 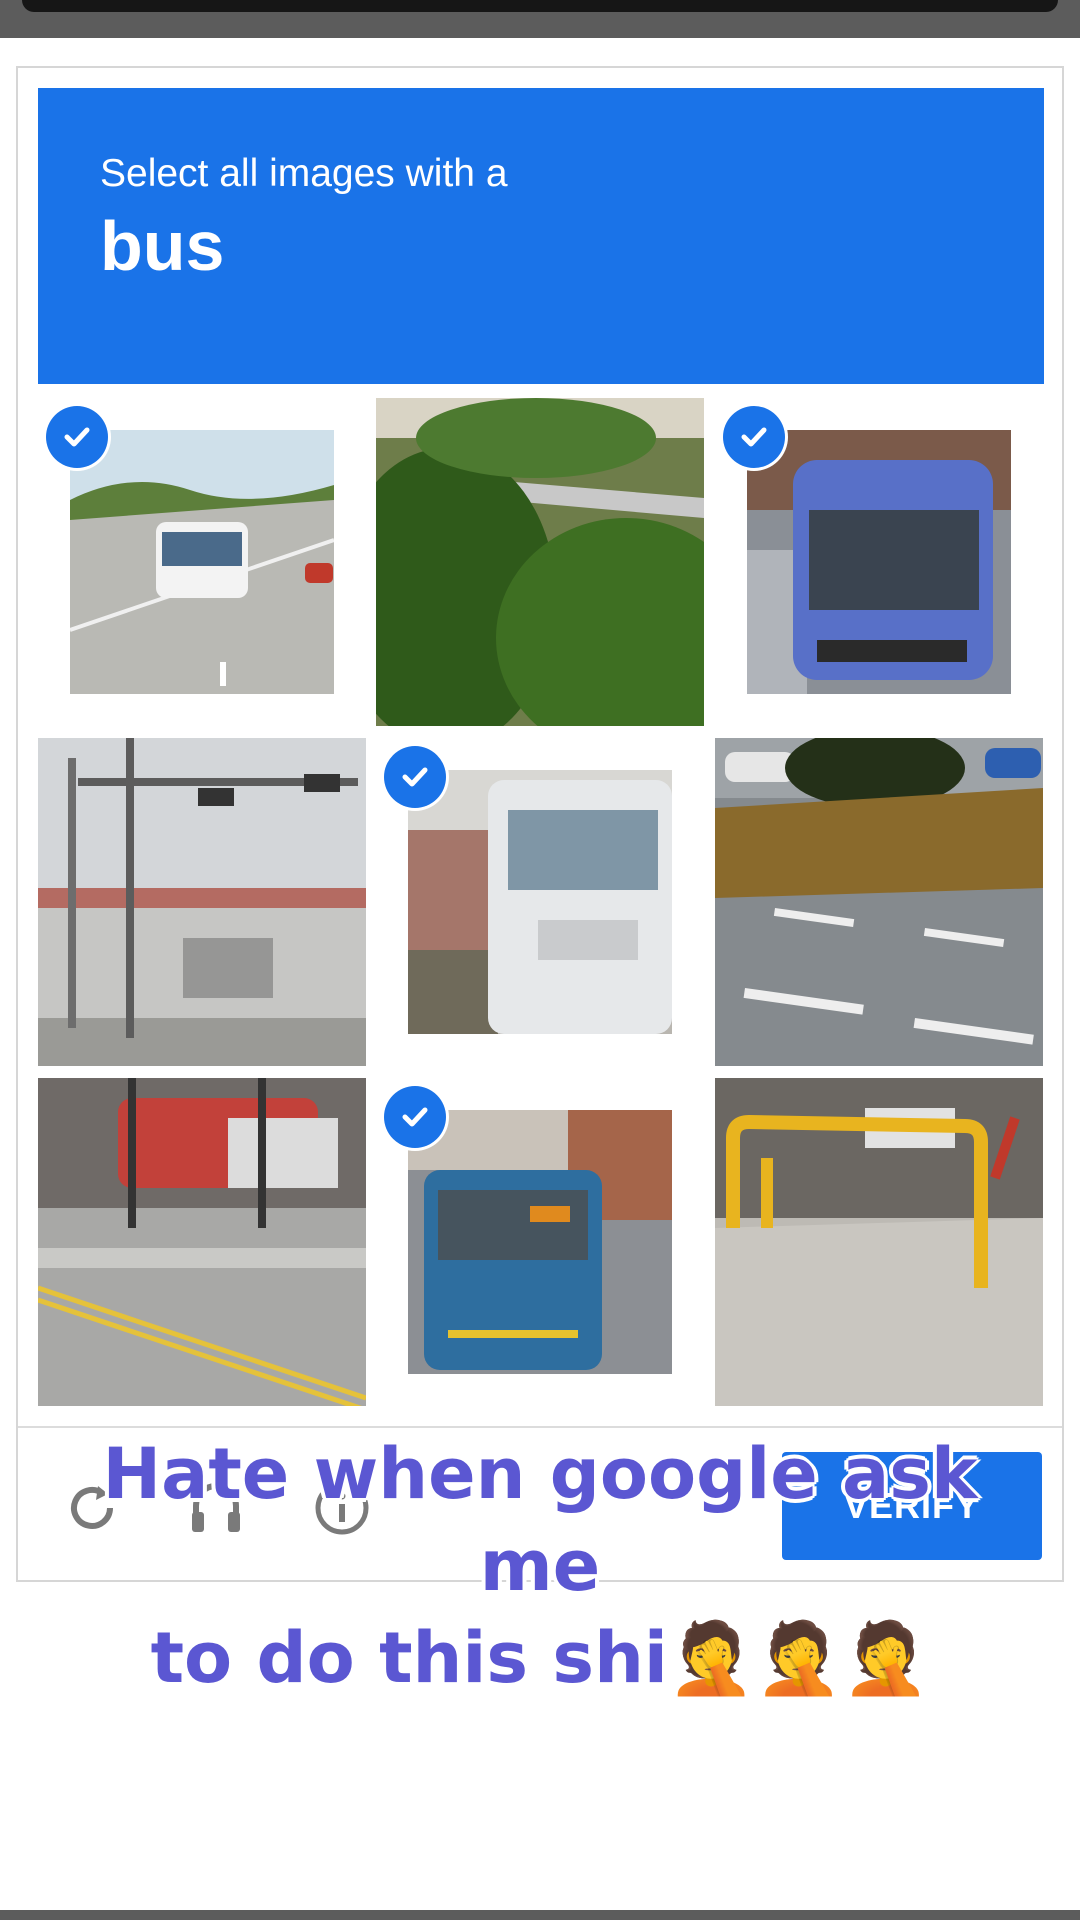 I want to click on caption-line-1: Hate when google ask me, so click(x=540, y=1520).